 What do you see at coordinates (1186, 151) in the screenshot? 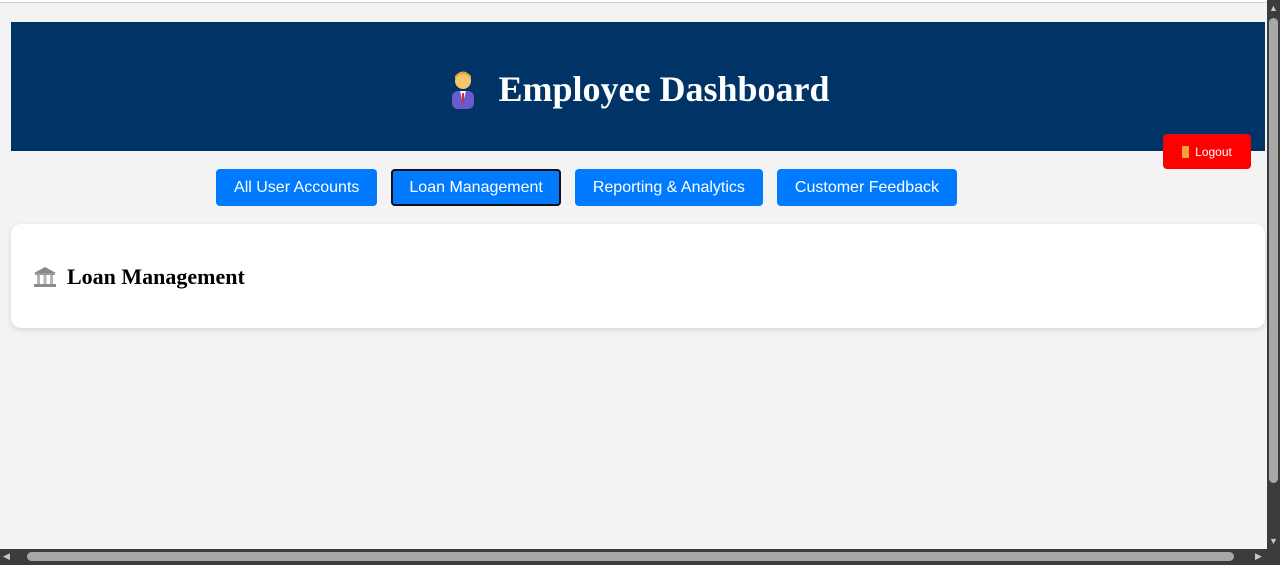
I see `door-icon` at bounding box center [1186, 151].